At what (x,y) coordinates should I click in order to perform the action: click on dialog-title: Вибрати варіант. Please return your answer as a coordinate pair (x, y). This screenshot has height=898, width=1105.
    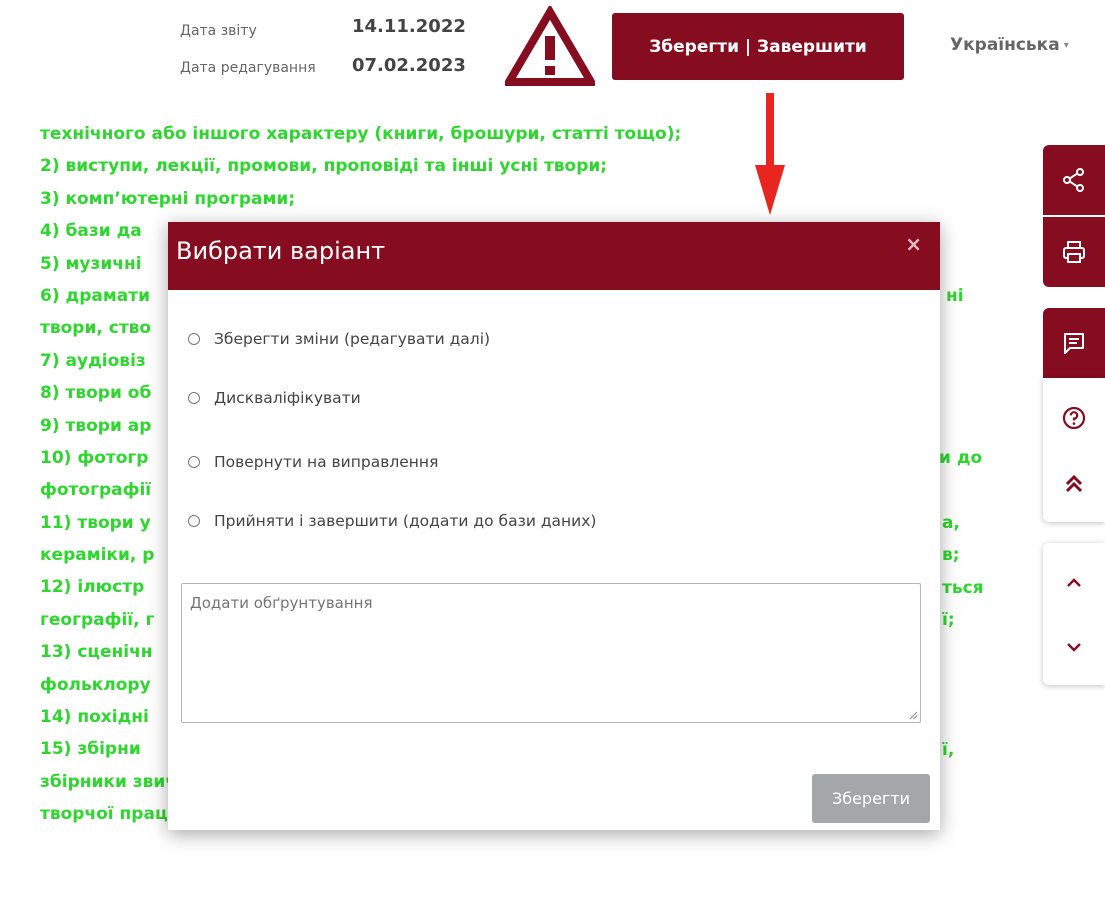
    Looking at the image, I should click on (281, 251).